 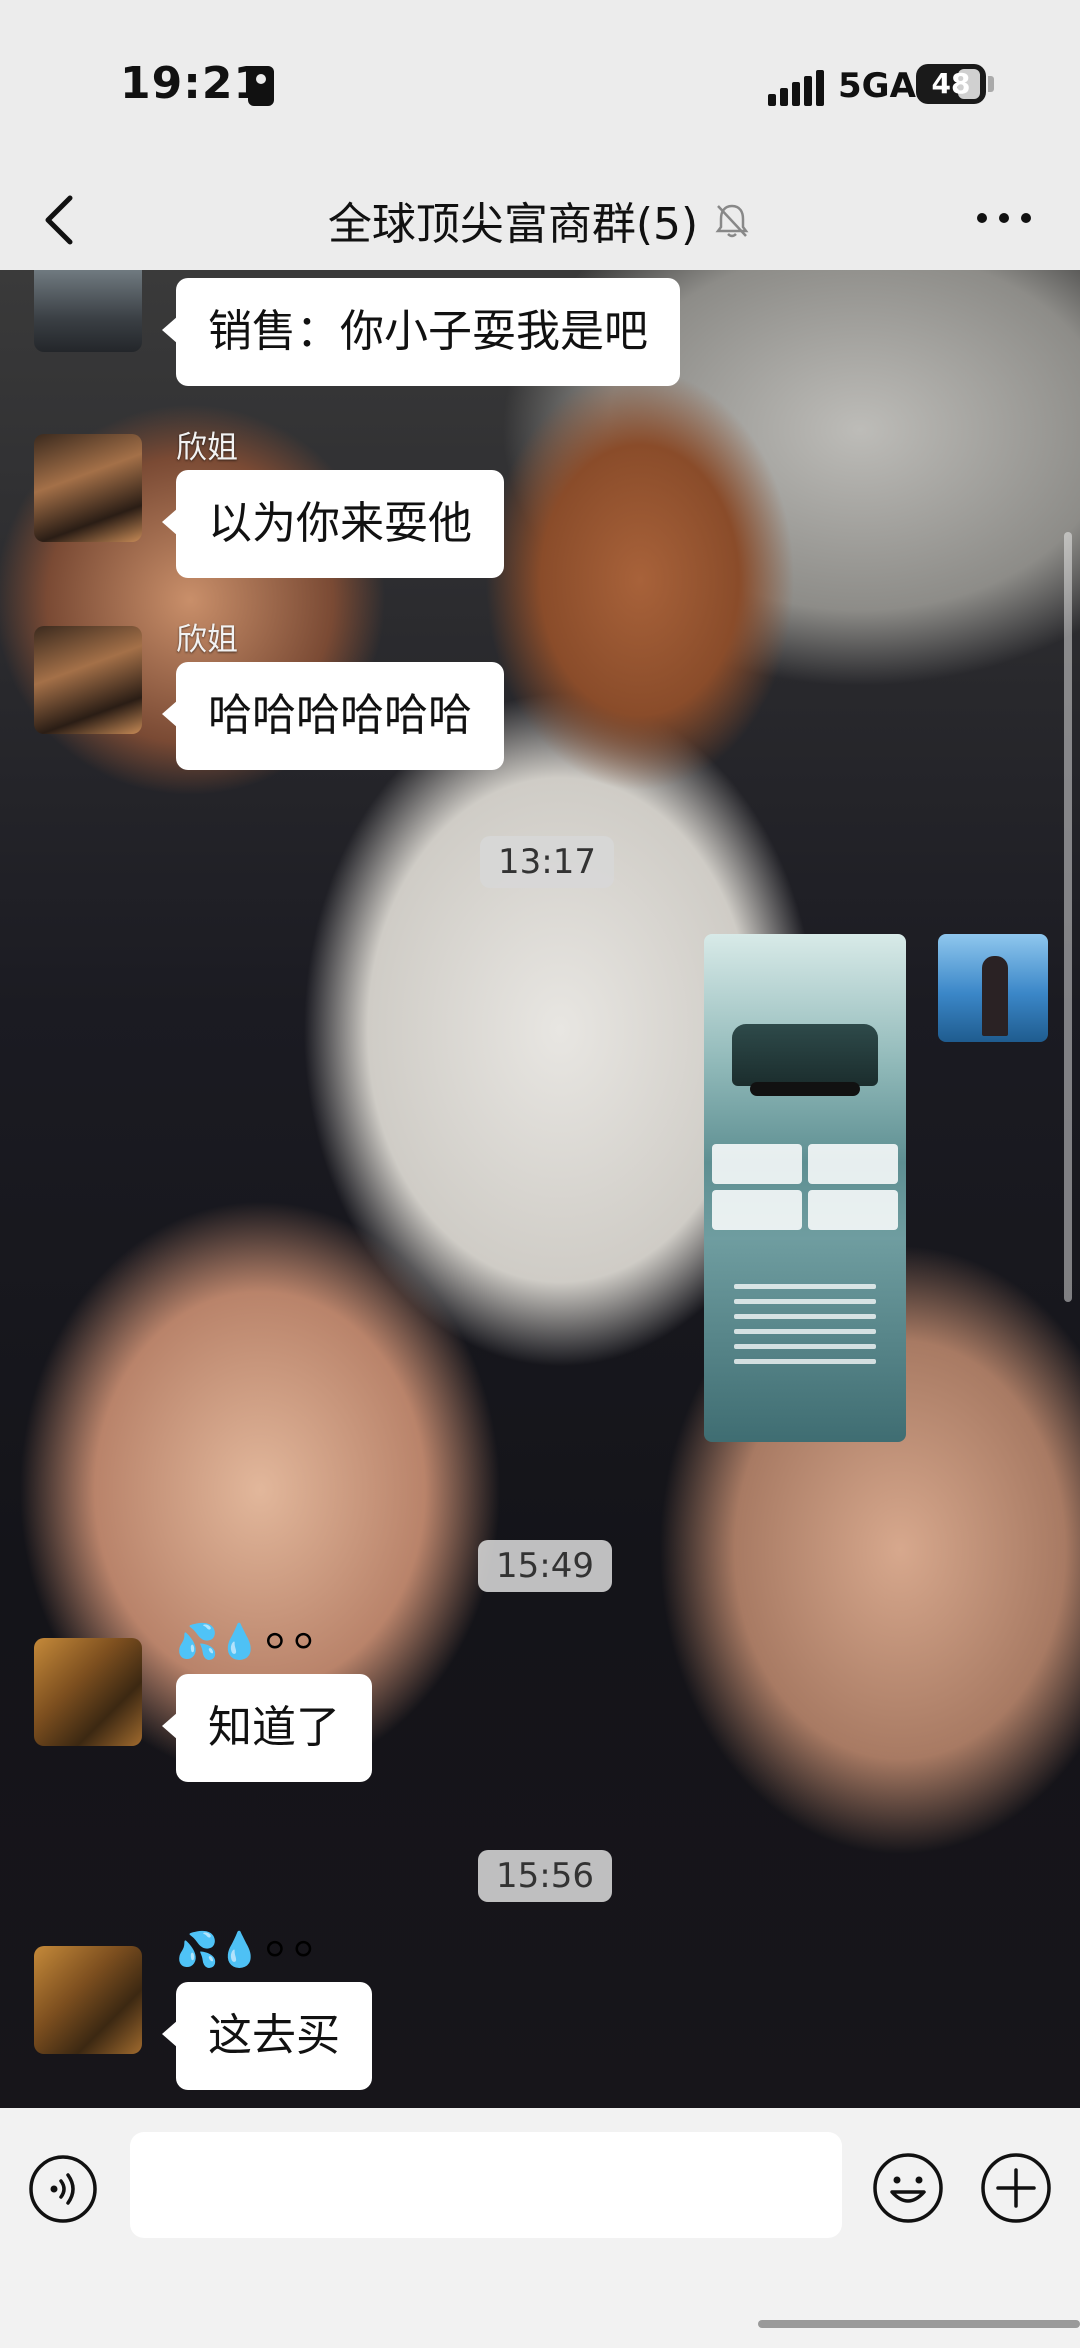 I want to click on timestamp: 15:49, so click(x=545, y=1566).